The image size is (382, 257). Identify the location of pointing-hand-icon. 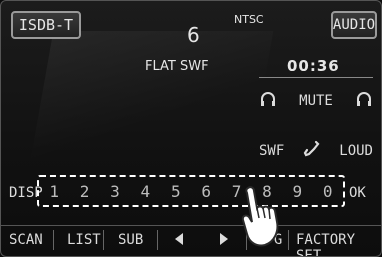
(260, 216).